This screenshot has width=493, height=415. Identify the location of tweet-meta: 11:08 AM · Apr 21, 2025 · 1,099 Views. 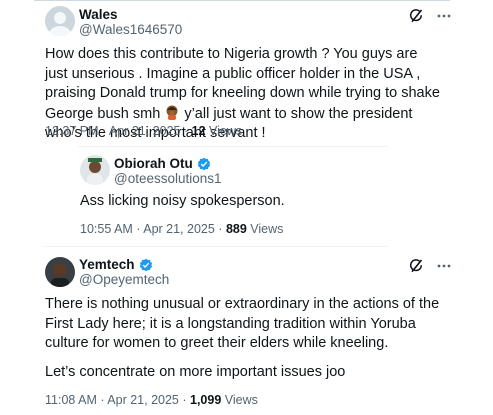
(151, 400).